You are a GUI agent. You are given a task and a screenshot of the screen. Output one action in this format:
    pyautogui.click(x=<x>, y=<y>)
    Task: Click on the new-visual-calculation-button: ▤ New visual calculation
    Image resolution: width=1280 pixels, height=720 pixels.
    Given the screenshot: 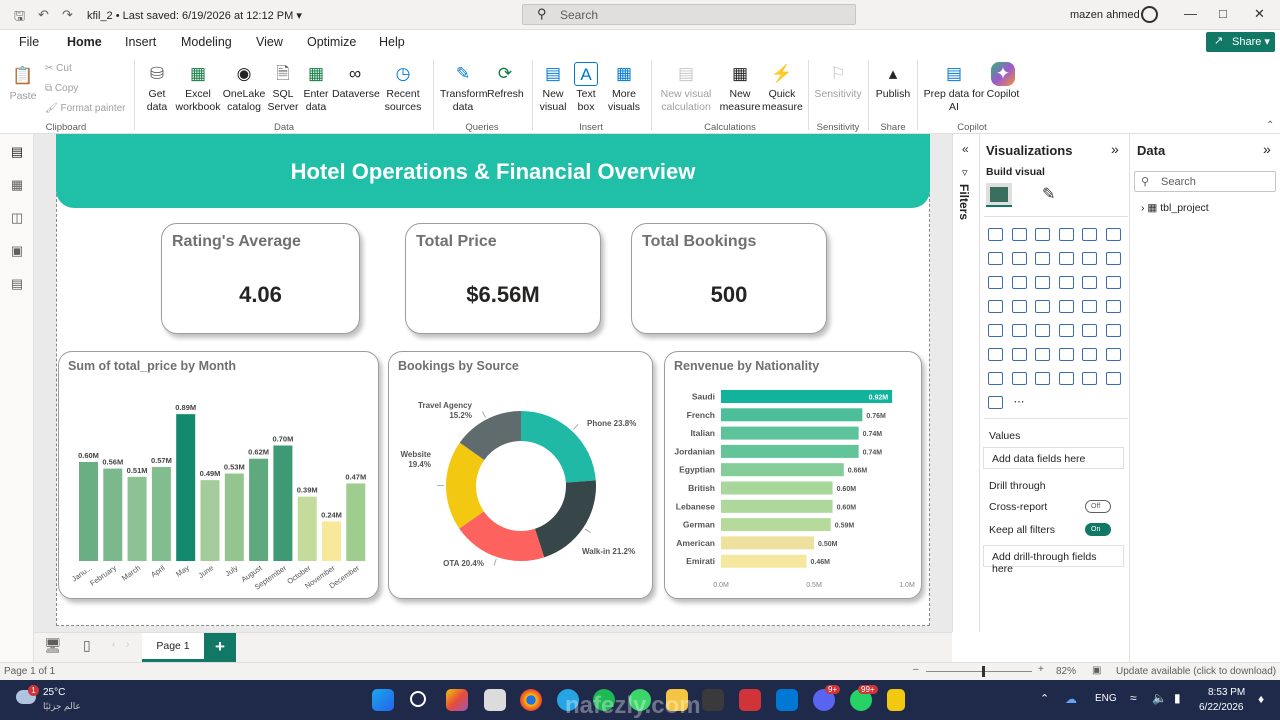 What is the action you would take?
    pyautogui.click(x=686, y=88)
    